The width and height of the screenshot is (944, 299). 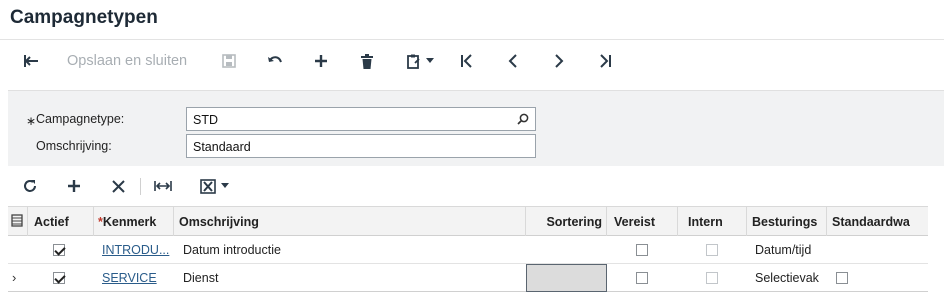 What do you see at coordinates (413, 61) in the screenshot?
I see `clipboard-icon` at bounding box center [413, 61].